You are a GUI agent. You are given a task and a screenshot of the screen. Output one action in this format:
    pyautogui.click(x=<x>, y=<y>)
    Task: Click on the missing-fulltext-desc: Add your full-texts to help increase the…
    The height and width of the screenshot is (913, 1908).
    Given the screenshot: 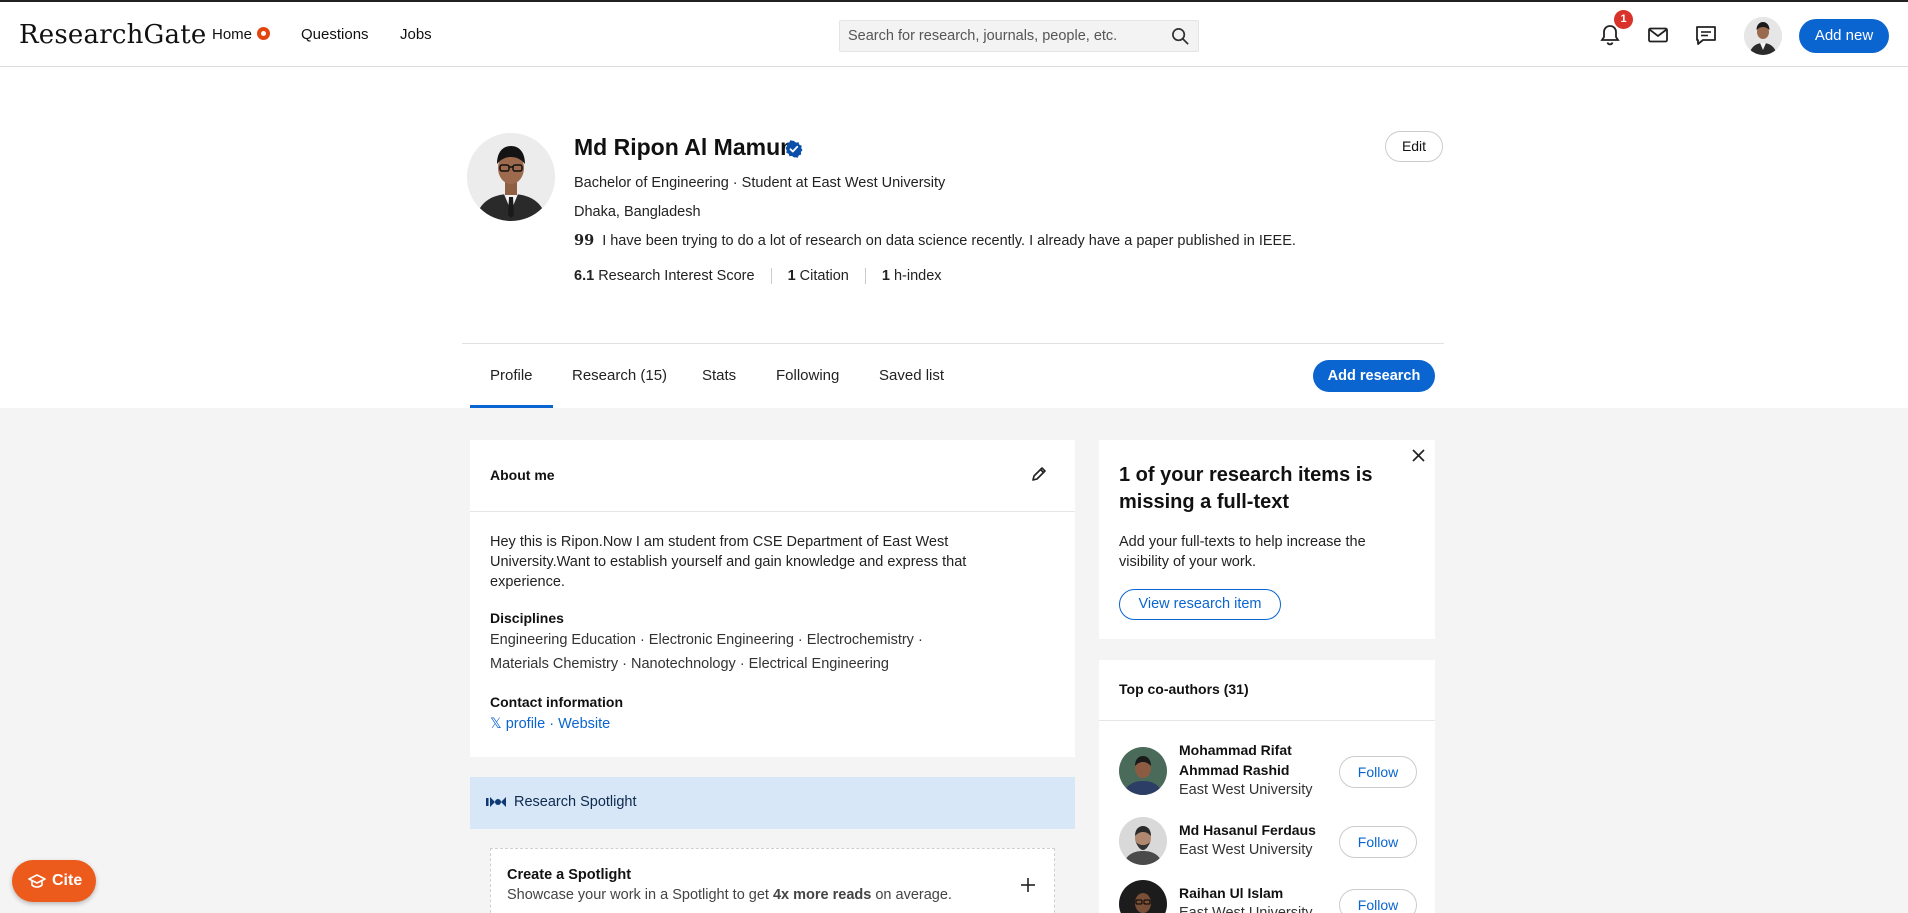 What is the action you would take?
    pyautogui.click(x=1242, y=552)
    